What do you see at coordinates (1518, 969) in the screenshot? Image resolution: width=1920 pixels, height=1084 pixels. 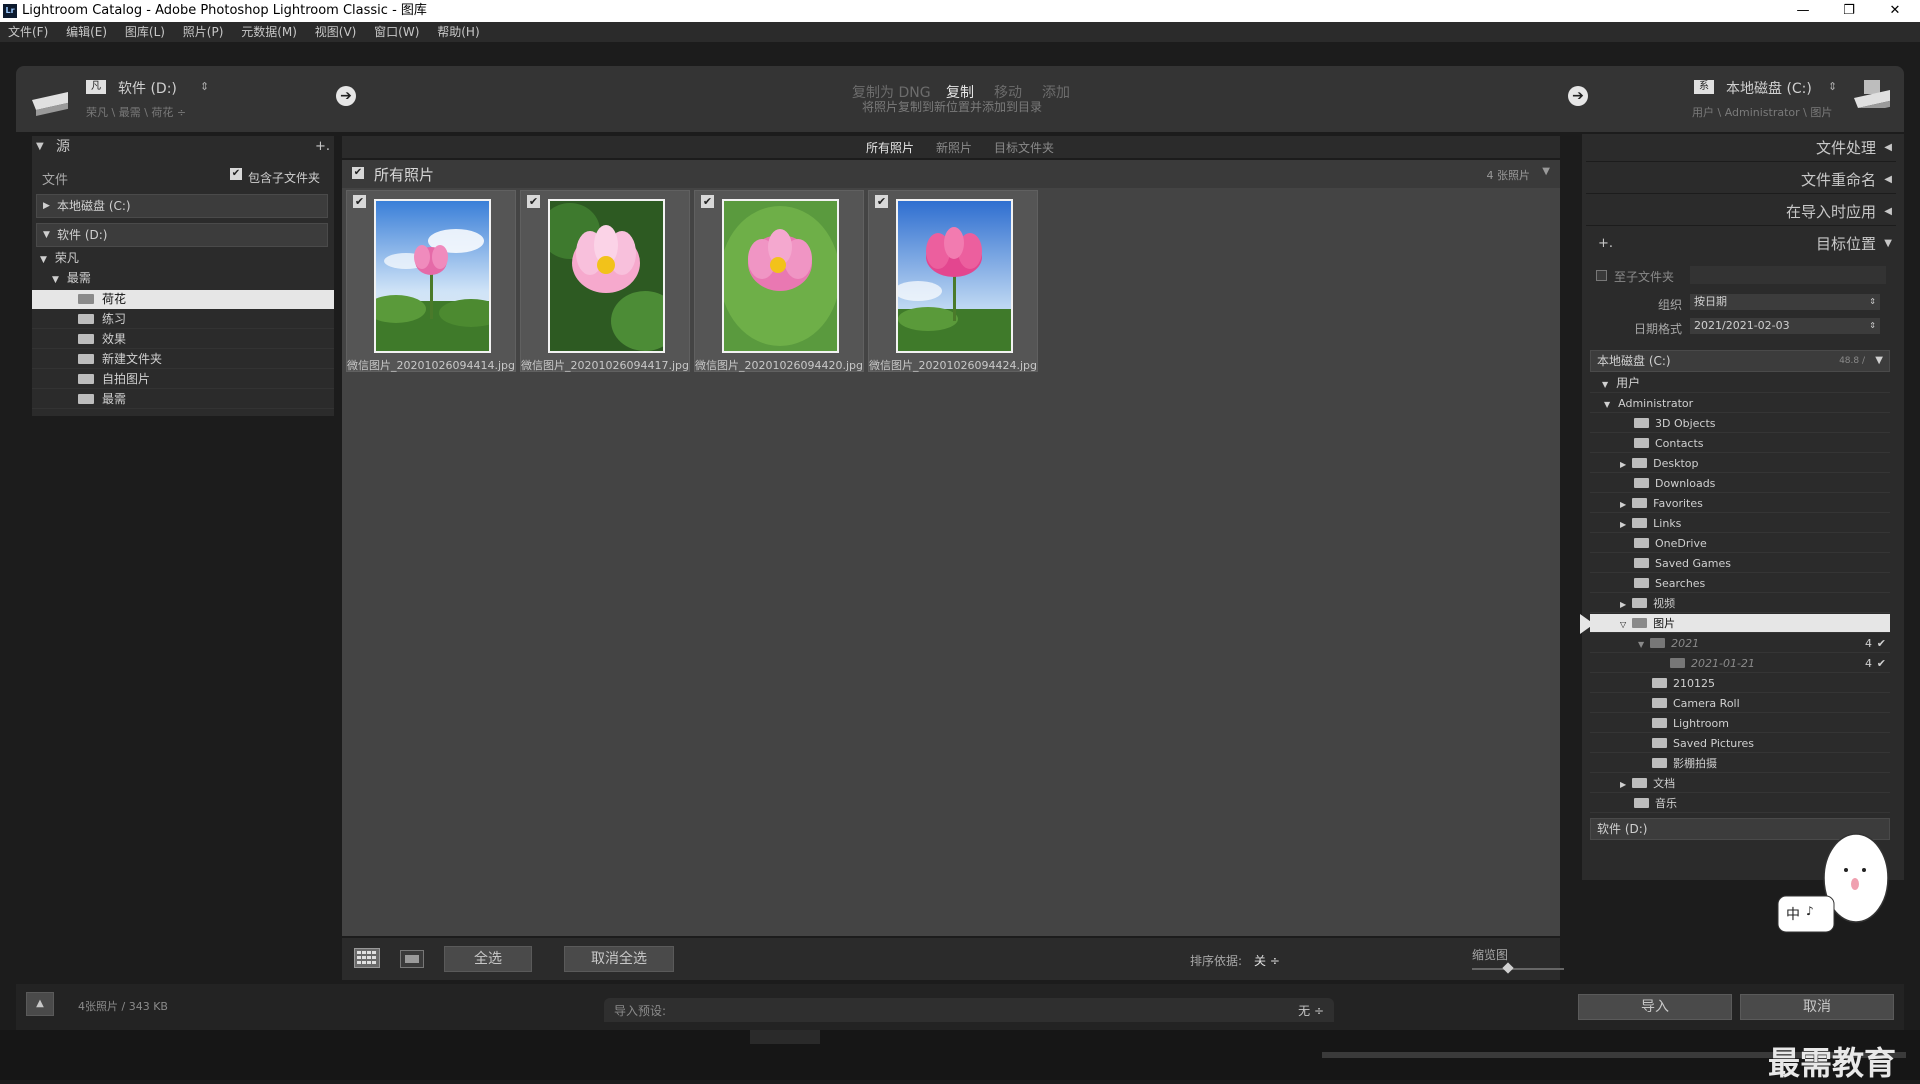 I see `thumbnail-size-slider` at bounding box center [1518, 969].